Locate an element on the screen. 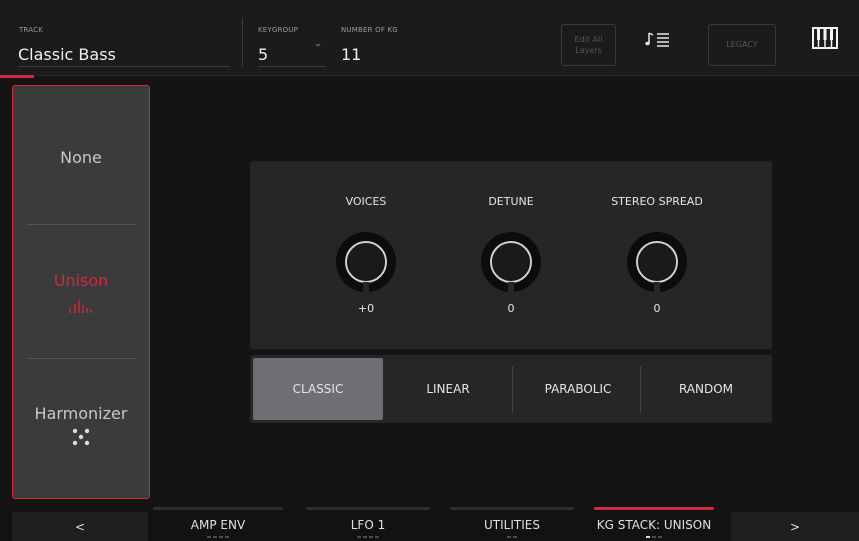 The image size is (859, 541). sidebar-item-label: Unison is located at coordinates (81, 280).